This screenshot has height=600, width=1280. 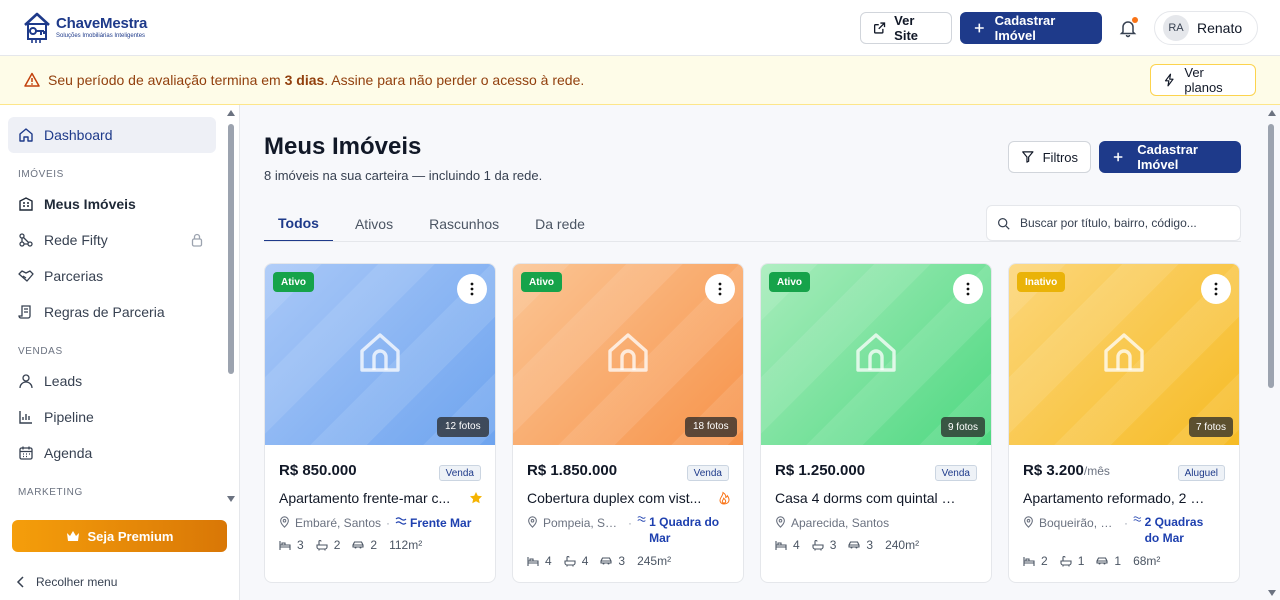 I want to click on tab-drafts: Rascunhos, so click(x=464, y=224).